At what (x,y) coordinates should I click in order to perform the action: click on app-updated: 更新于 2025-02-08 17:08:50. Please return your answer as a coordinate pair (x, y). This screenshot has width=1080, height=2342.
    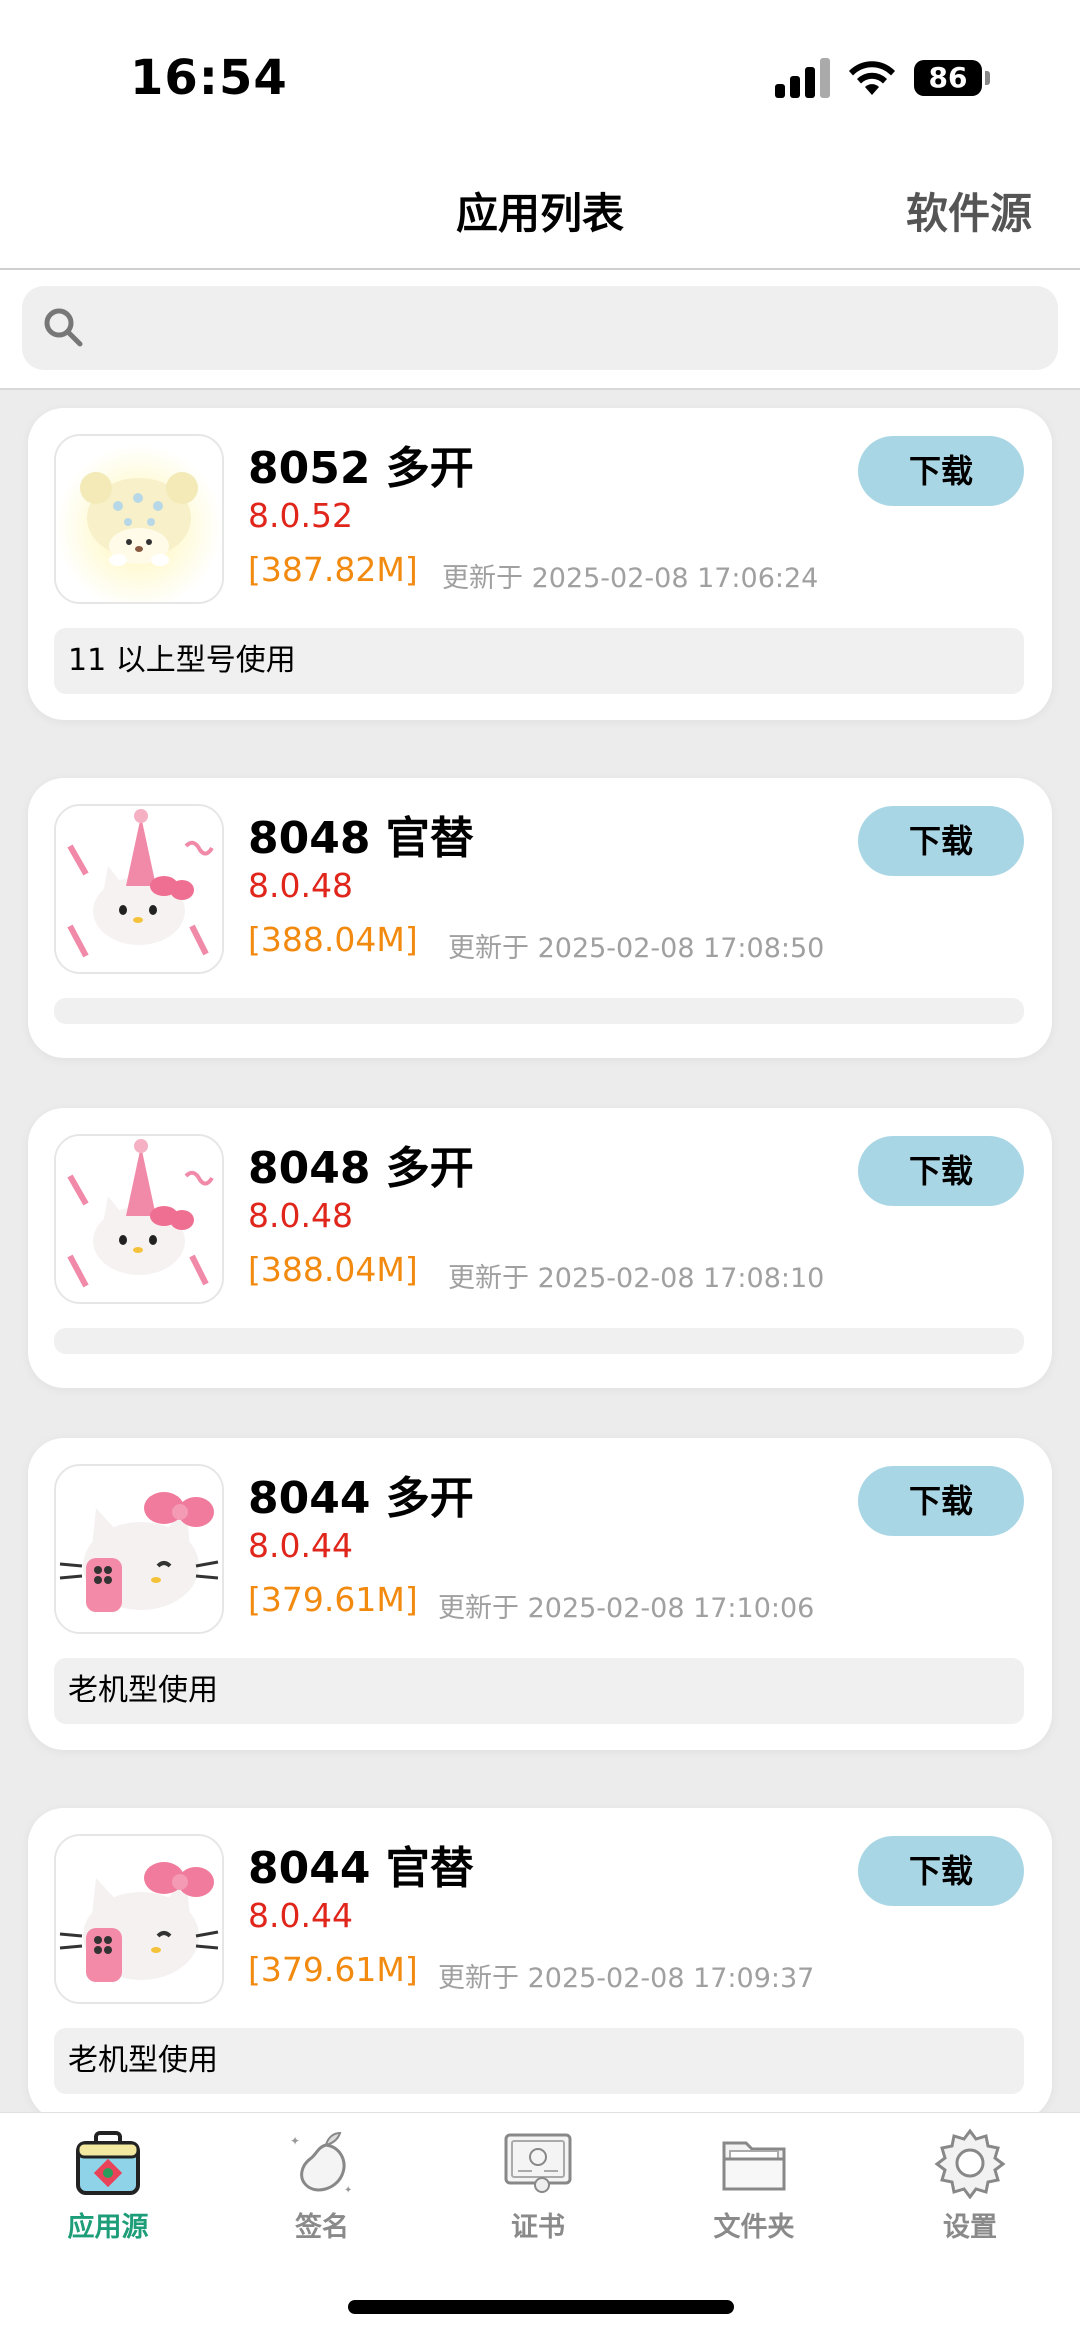
    Looking at the image, I should click on (636, 948).